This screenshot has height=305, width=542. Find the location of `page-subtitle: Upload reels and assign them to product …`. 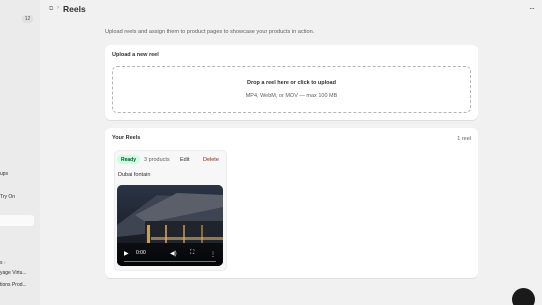

page-subtitle: Upload reels and assign them to product … is located at coordinates (210, 32).